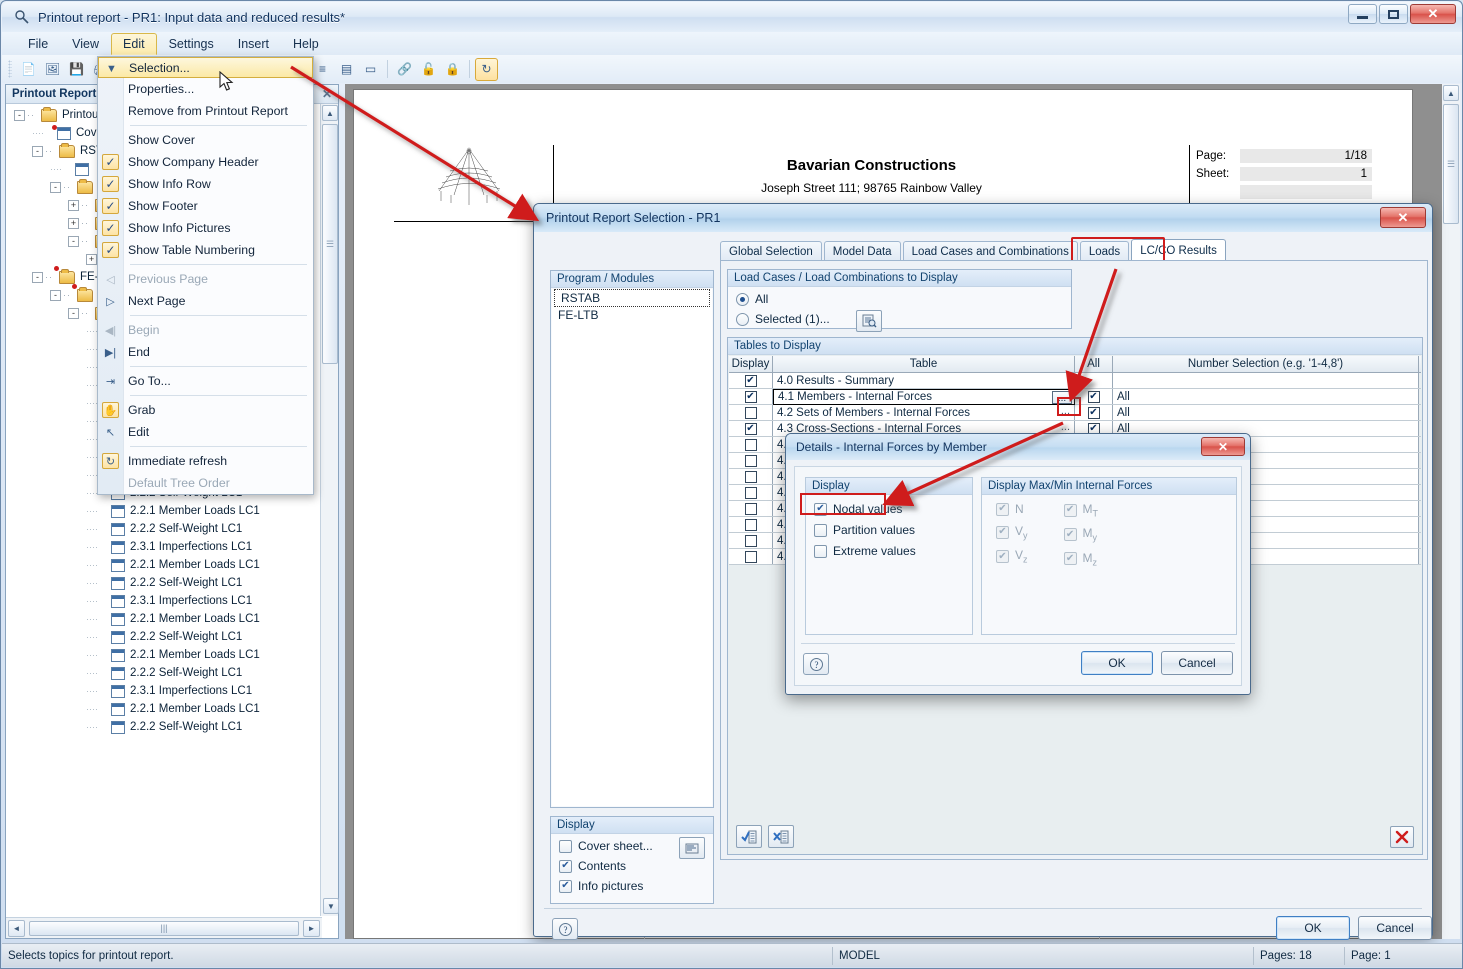 This screenshot has height=969, width=1463. I want to click on menu-item-show-footer: ✓ Show Footer, so click(205, 206).